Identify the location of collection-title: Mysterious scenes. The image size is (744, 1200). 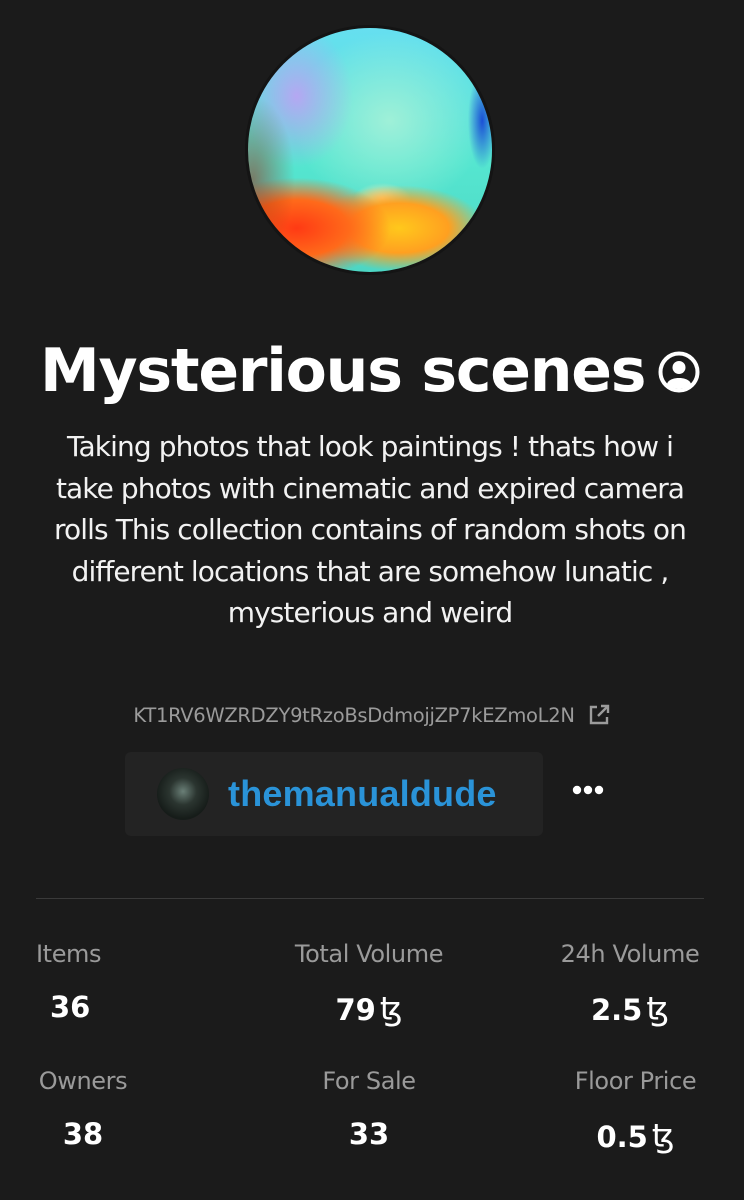
(343, 371).